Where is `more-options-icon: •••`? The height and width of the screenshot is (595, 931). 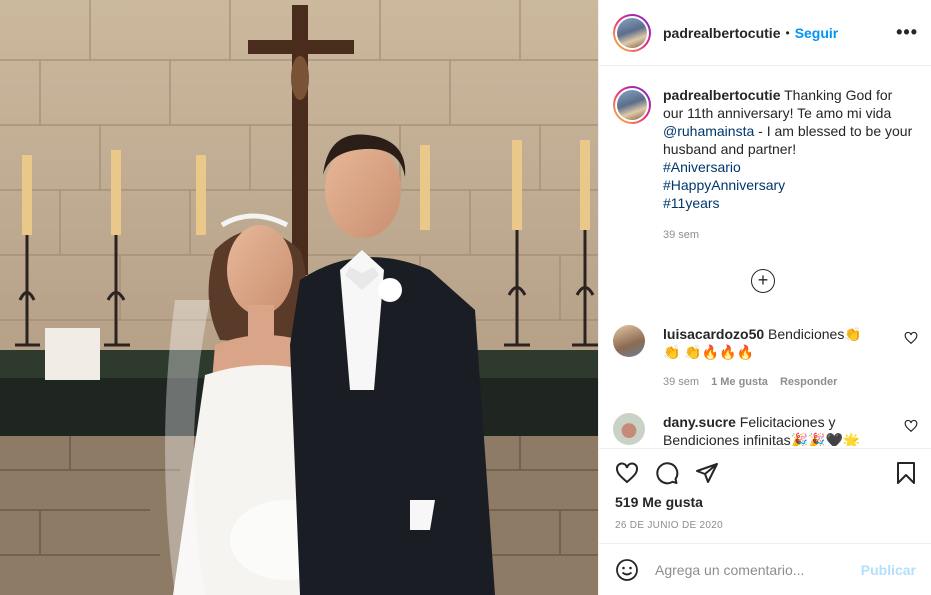
more-options-icon: ••• is located at coordinates (907, 32).